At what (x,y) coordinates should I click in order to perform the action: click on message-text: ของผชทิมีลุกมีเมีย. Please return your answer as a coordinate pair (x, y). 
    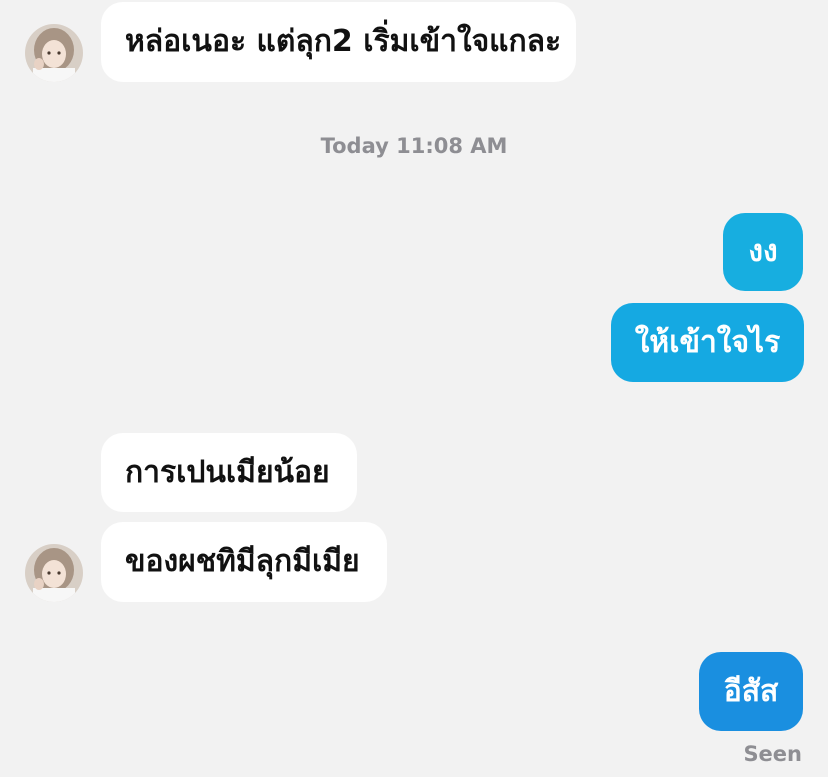
    Looking at the image, I should click on (242, 561).